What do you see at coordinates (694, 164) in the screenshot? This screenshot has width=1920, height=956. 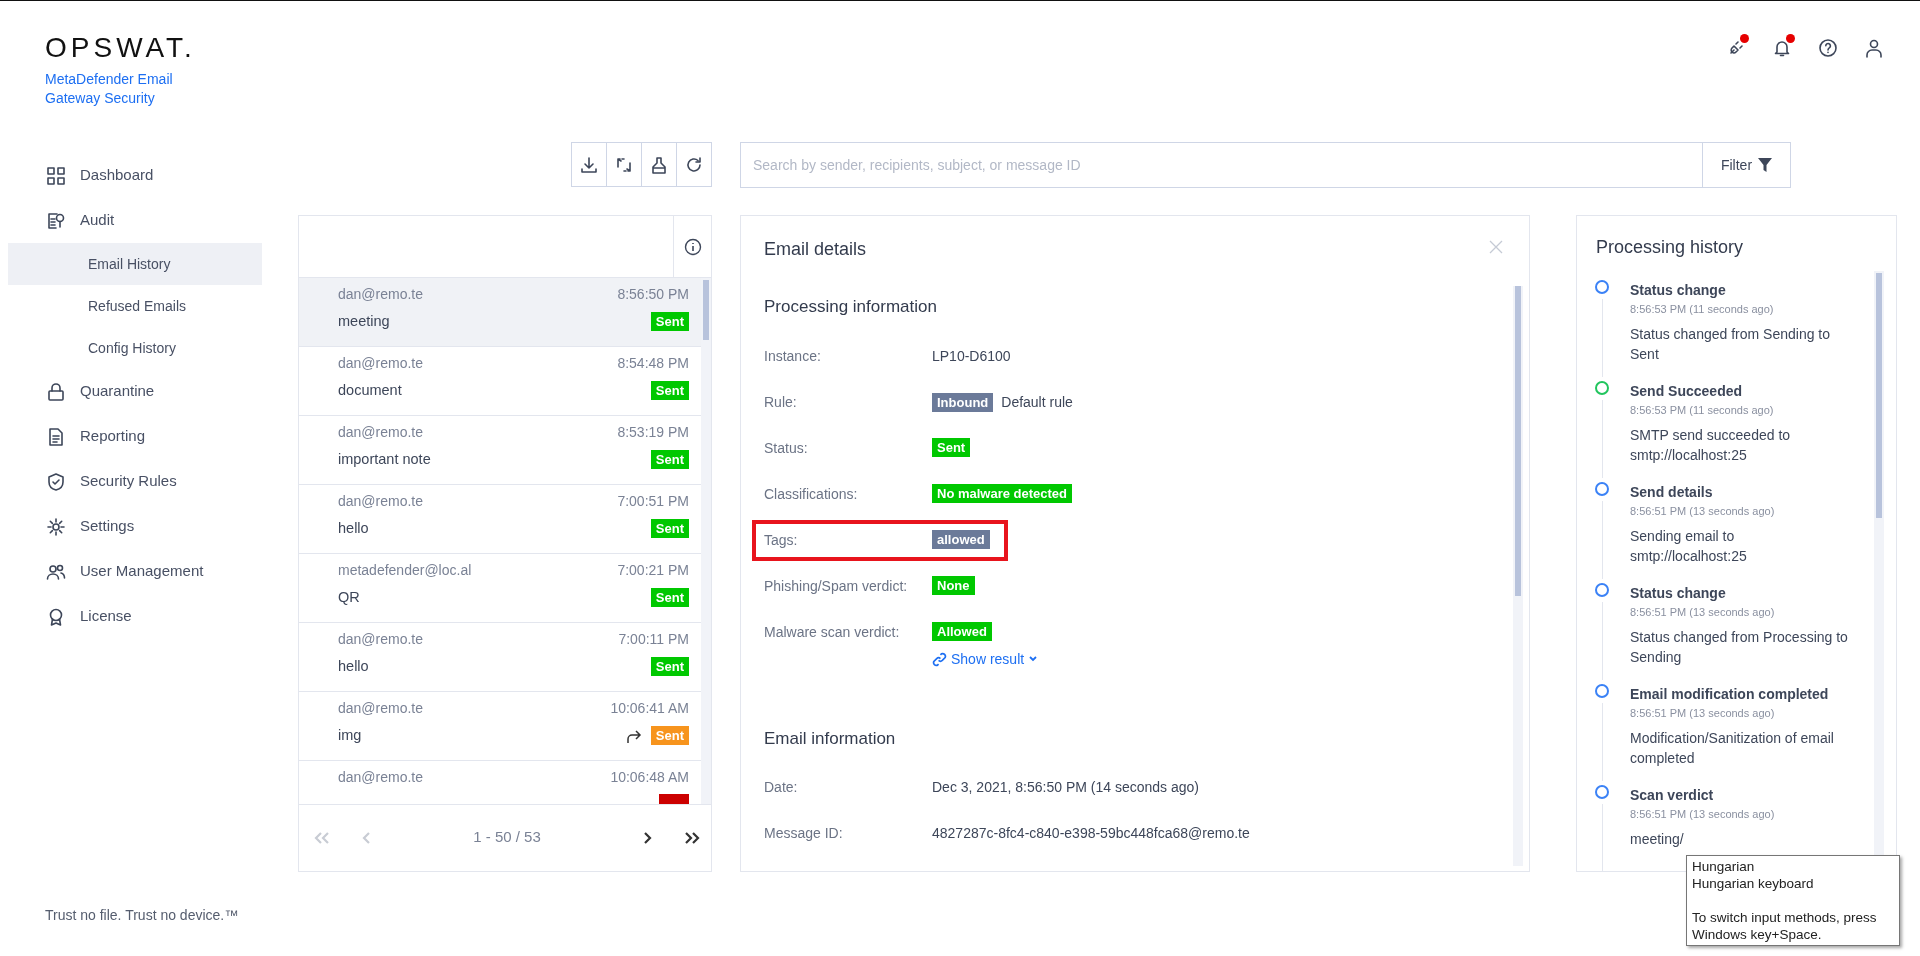 I see `refresh-button` at bounding box center [694, 164].